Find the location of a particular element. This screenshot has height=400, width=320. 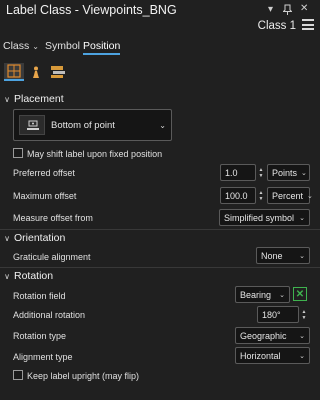

preferred-offset-label: Preferred offset is located at coordinates (44, 173).